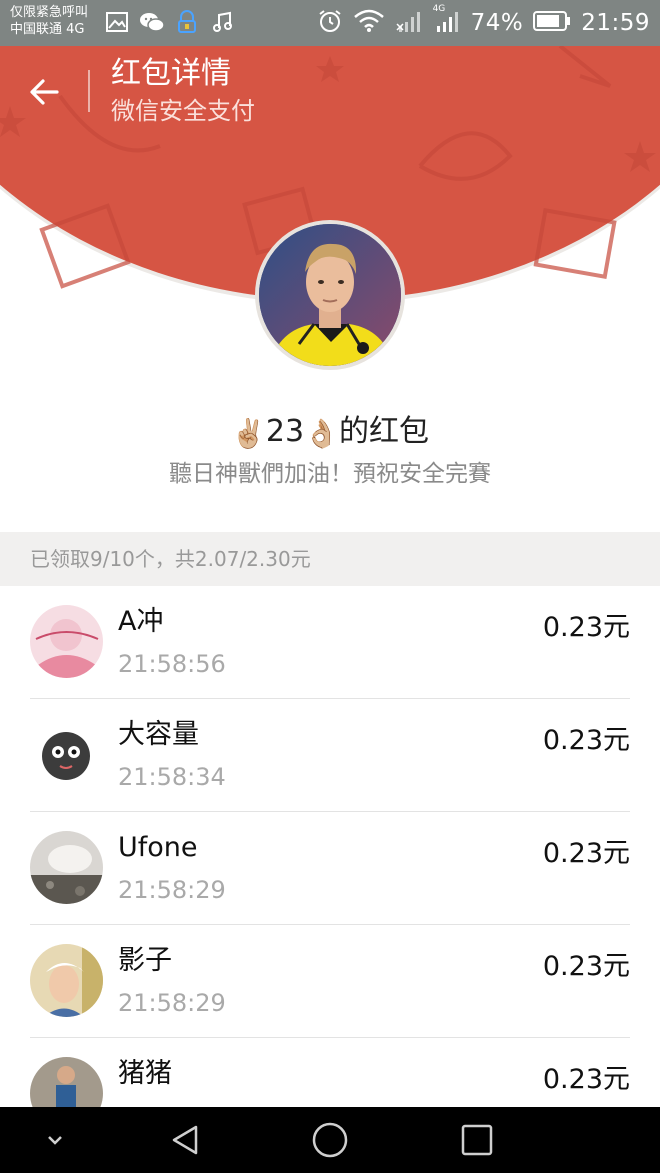 The width and height of the screenshot is (660, 1173). I want to click on greeting-message: 聽日神獸們加油！預祝安全完賽, so click(330, 474).